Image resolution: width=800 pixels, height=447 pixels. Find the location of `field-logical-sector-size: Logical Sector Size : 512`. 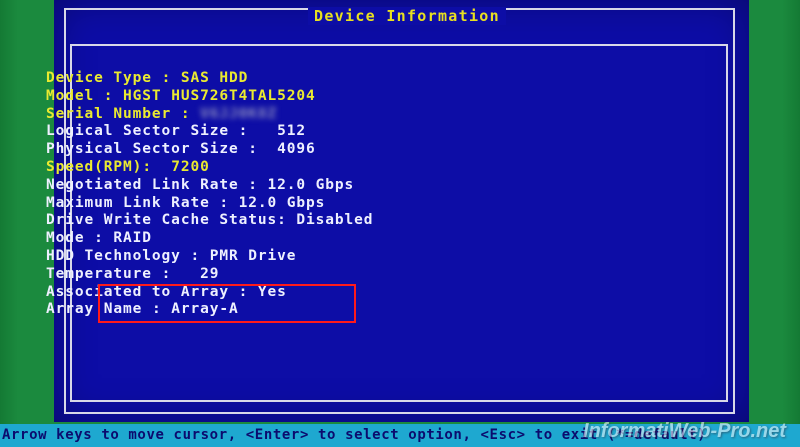

field-logical-sector-size: Logical Sector Size : 512 is located at coordinates (176, 131).